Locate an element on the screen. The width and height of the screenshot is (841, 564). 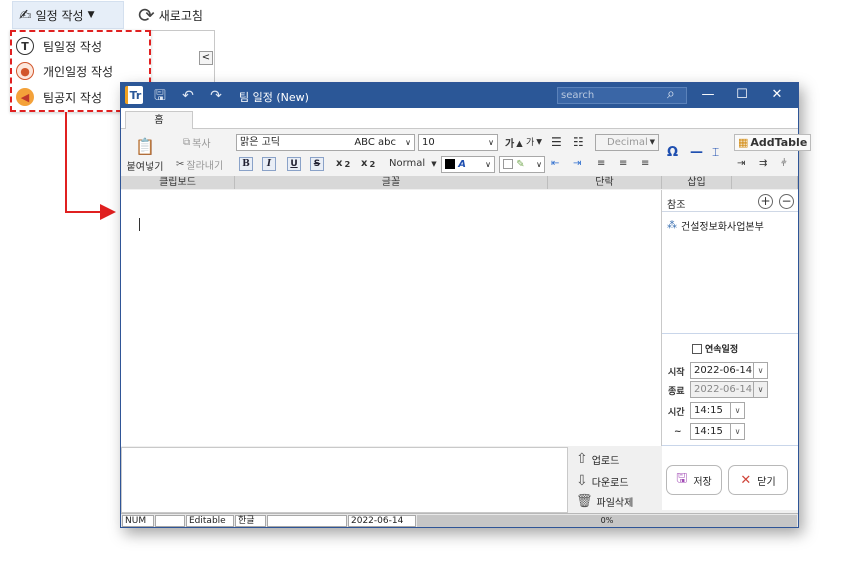
refresh-icon: ⟳ is located at coordinates (146, 15).